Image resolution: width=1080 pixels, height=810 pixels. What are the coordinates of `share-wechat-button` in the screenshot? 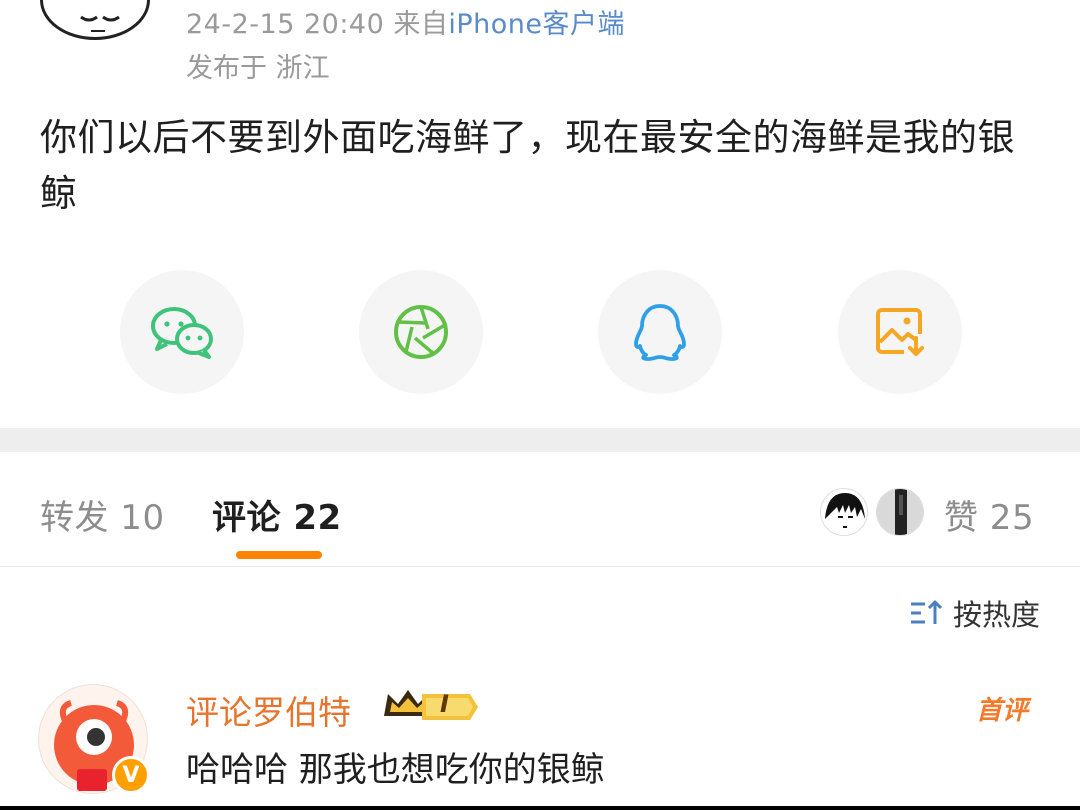 It's located at (182, 332).